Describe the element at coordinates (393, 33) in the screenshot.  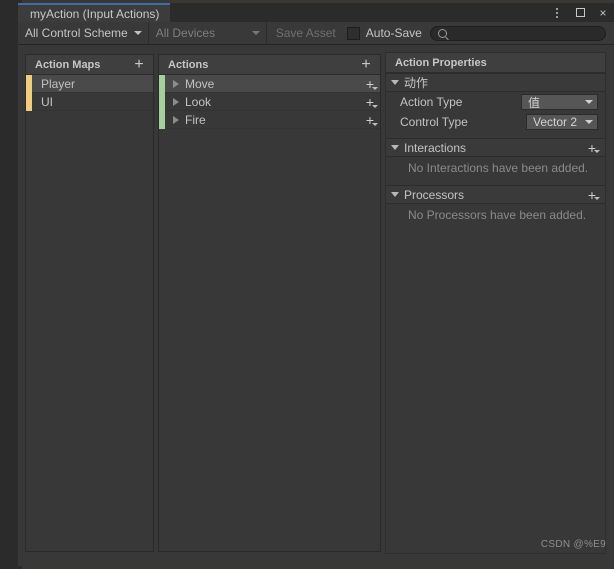
I see `auto-save-label: Auto-Save` at that location.